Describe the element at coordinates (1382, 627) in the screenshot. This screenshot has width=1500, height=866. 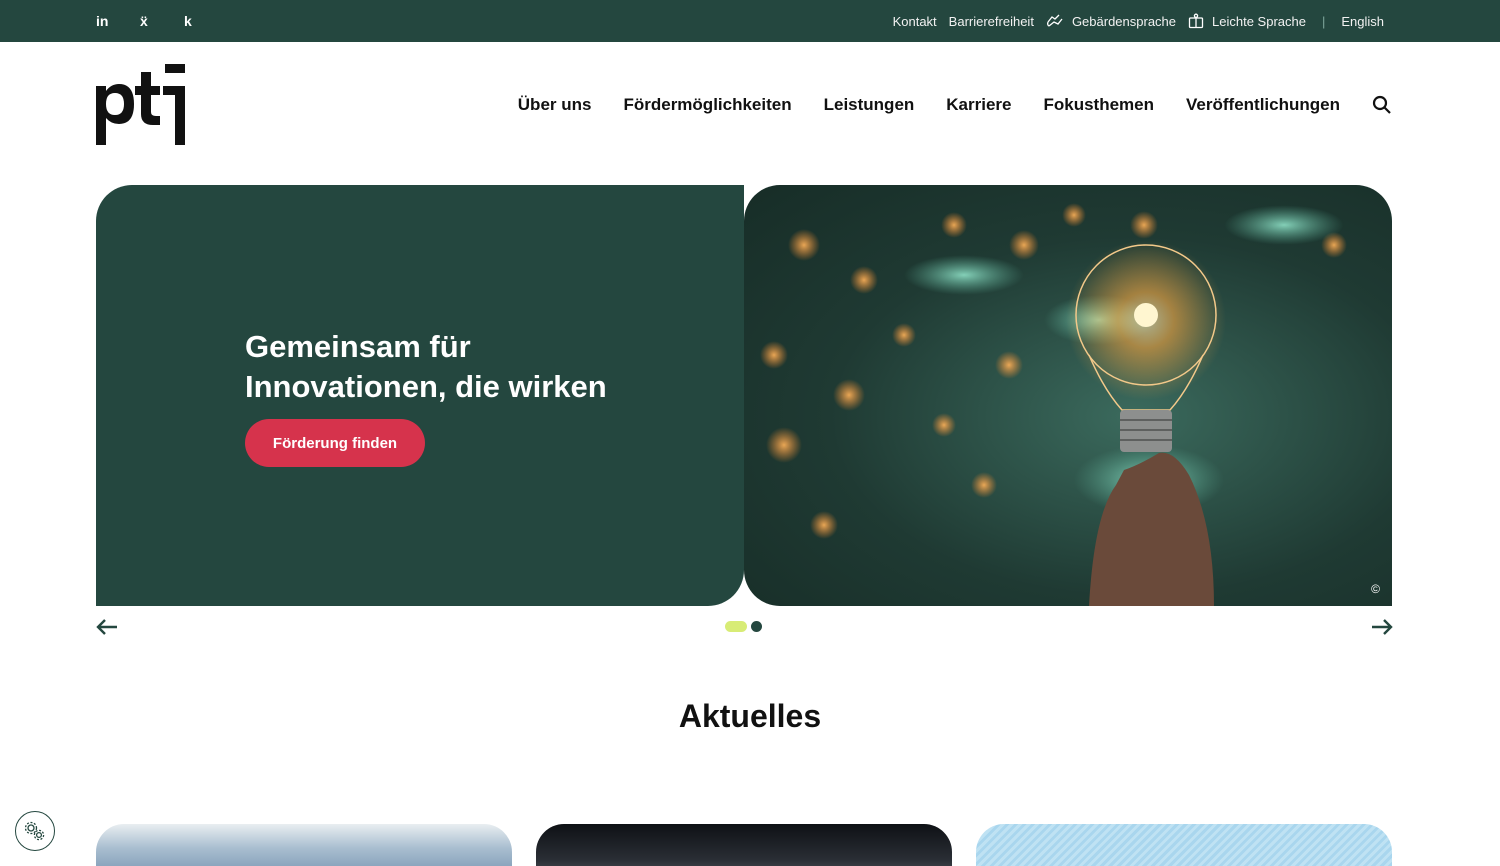
I see `arrow-right-icon` at that location.